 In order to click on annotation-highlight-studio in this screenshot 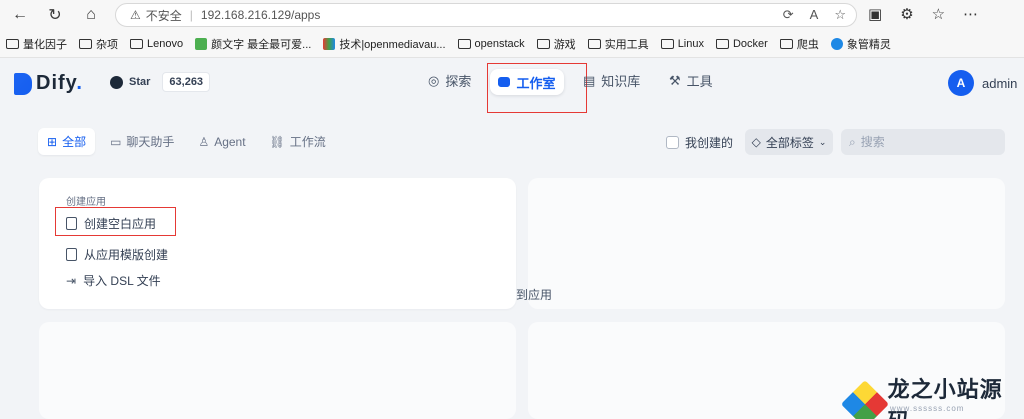, I will do `click(537, 88)`.